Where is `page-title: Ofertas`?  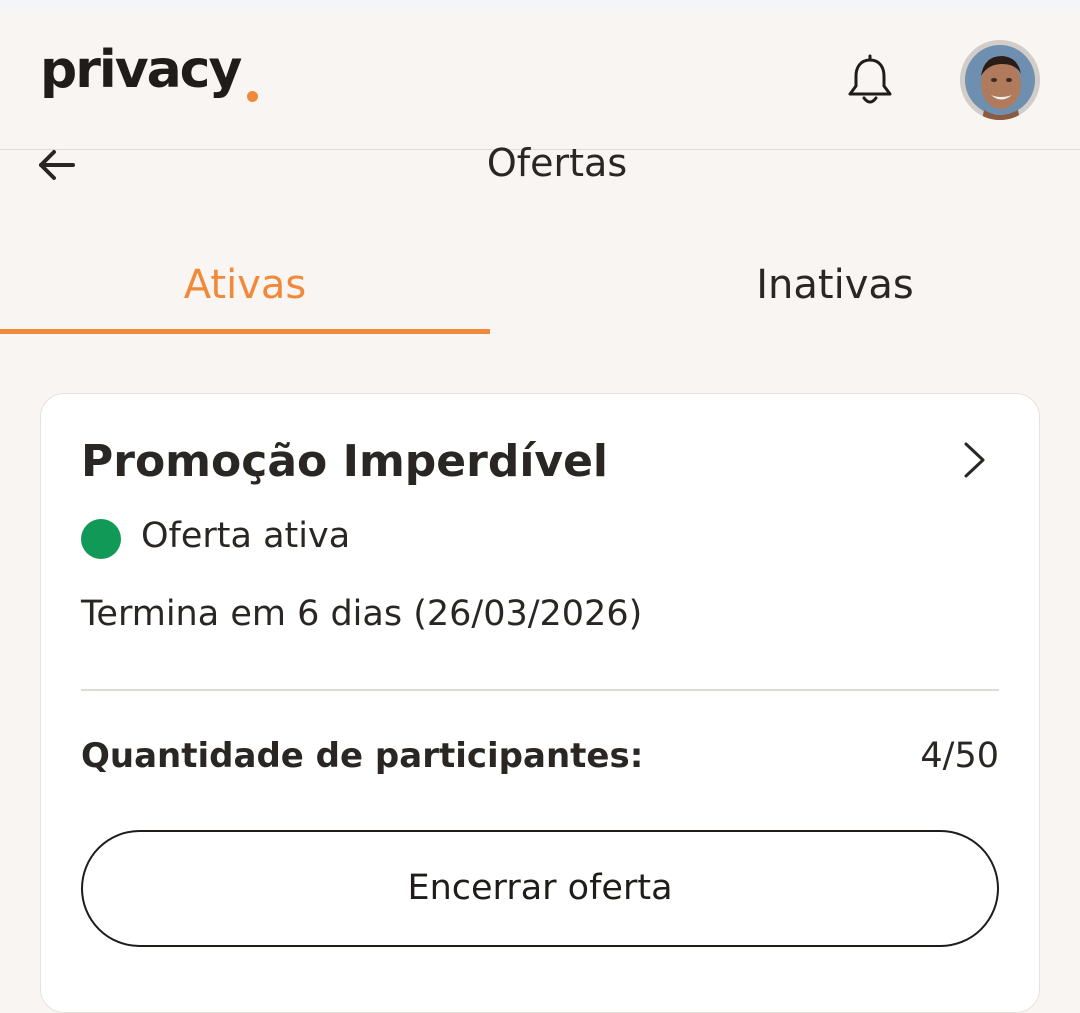 page-title: Ofertas is located at coordinates (557, 163).